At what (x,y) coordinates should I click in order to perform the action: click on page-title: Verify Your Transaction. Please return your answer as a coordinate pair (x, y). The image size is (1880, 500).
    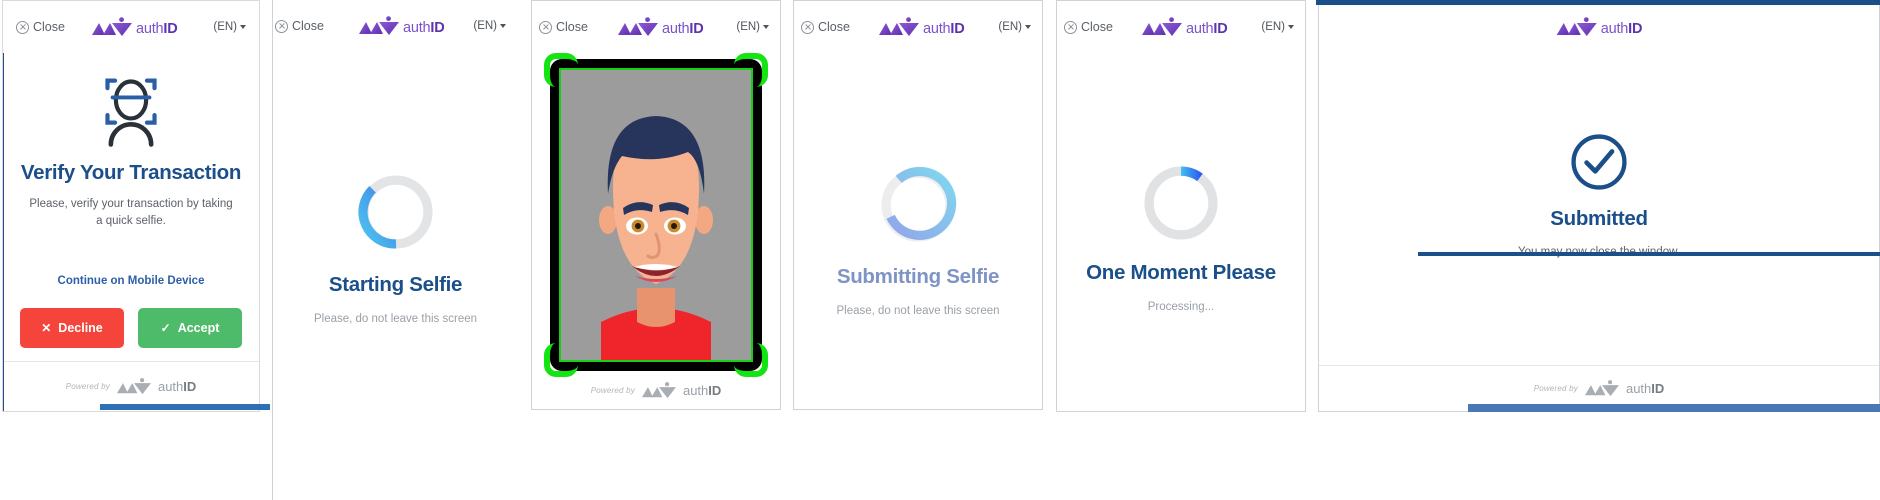
    Looking at the image, I should click on (131, 172).